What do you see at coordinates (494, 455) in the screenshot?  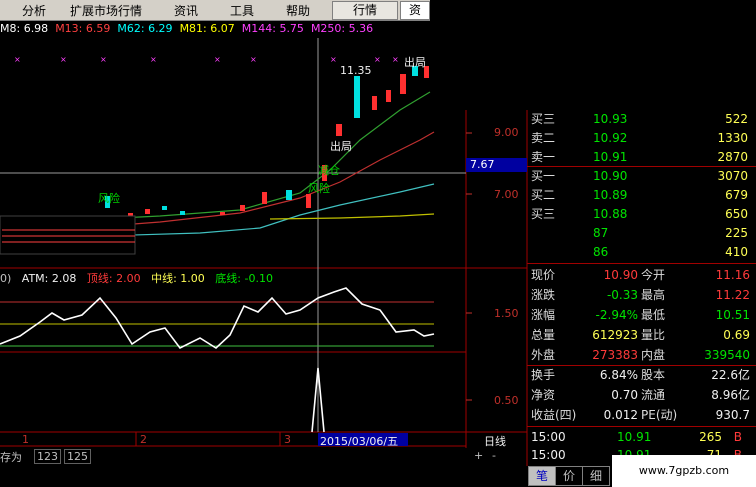 I see `zoom-out-button: -` at bounding box center [494, 455].